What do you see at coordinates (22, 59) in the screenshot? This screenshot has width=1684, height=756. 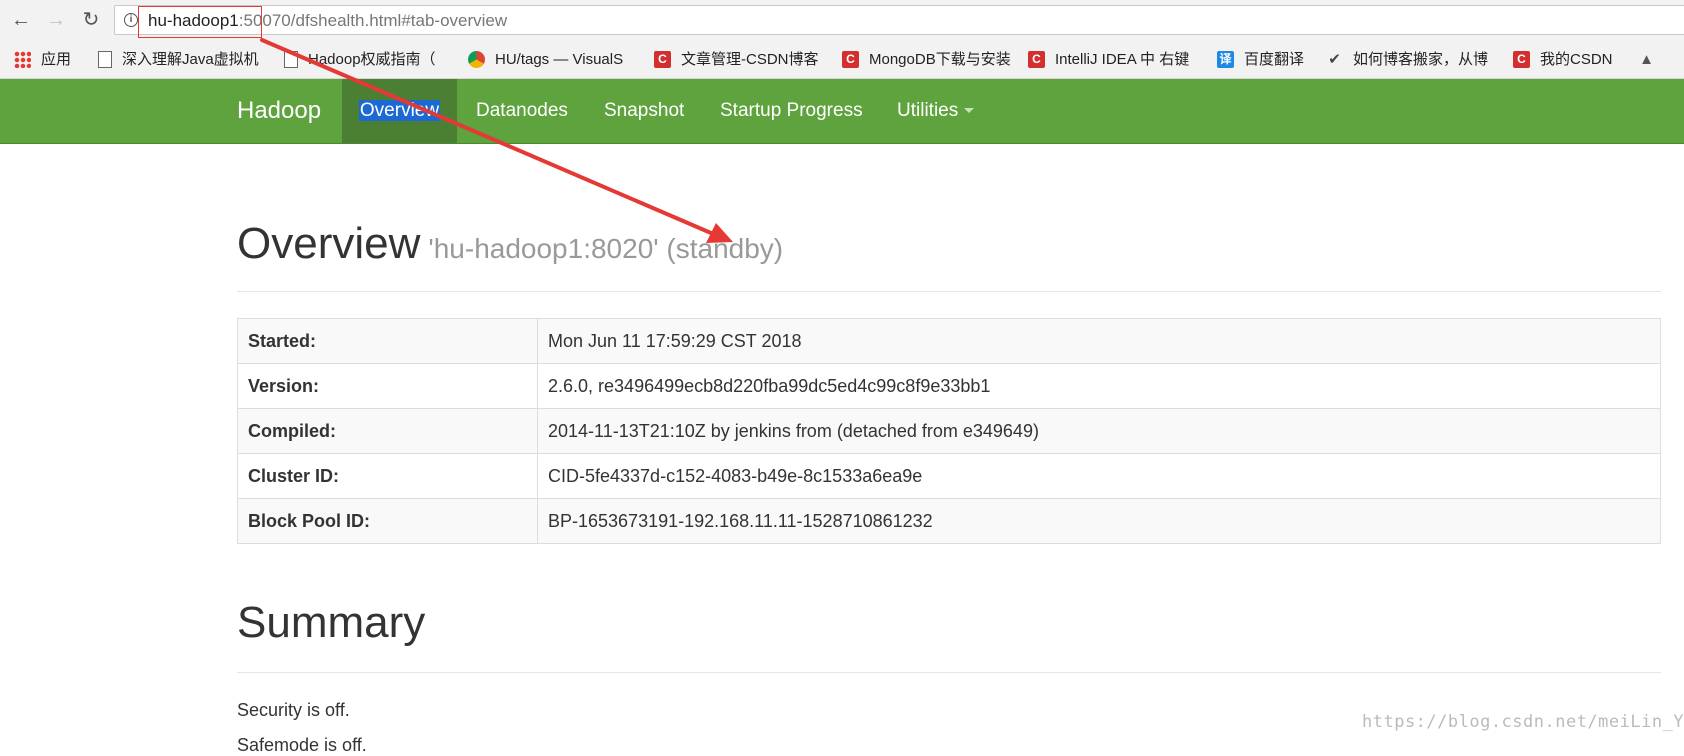 I see `apps-grid-icon` at bounding box center [22, 59].